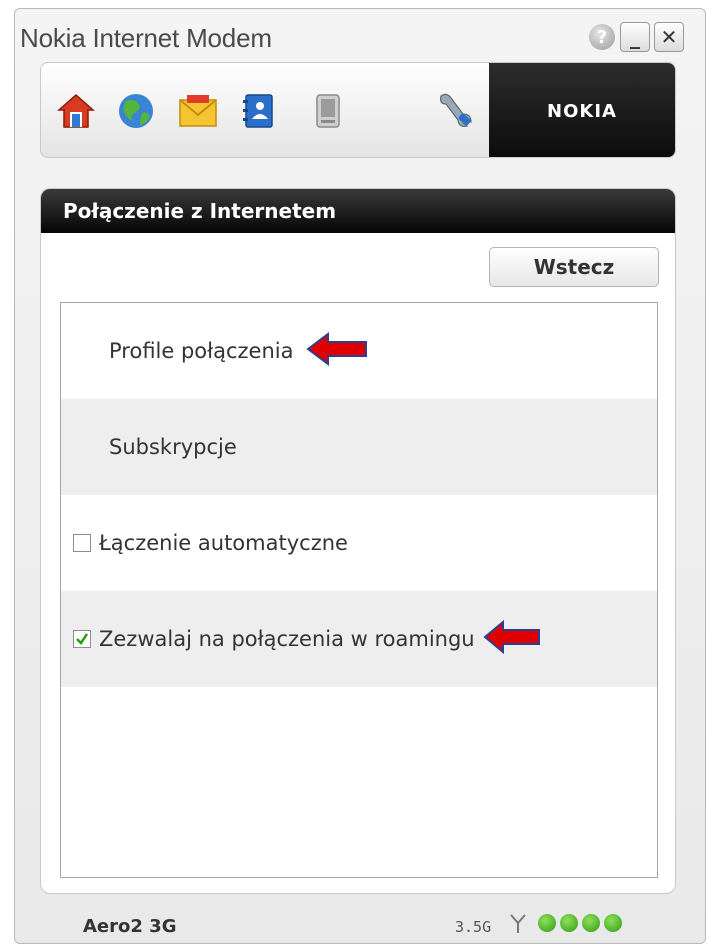 This screenshot has height=945, width=707. Describe the element at coordinates (136, 111) in the screenshot. I see `globe-icon` at that location.